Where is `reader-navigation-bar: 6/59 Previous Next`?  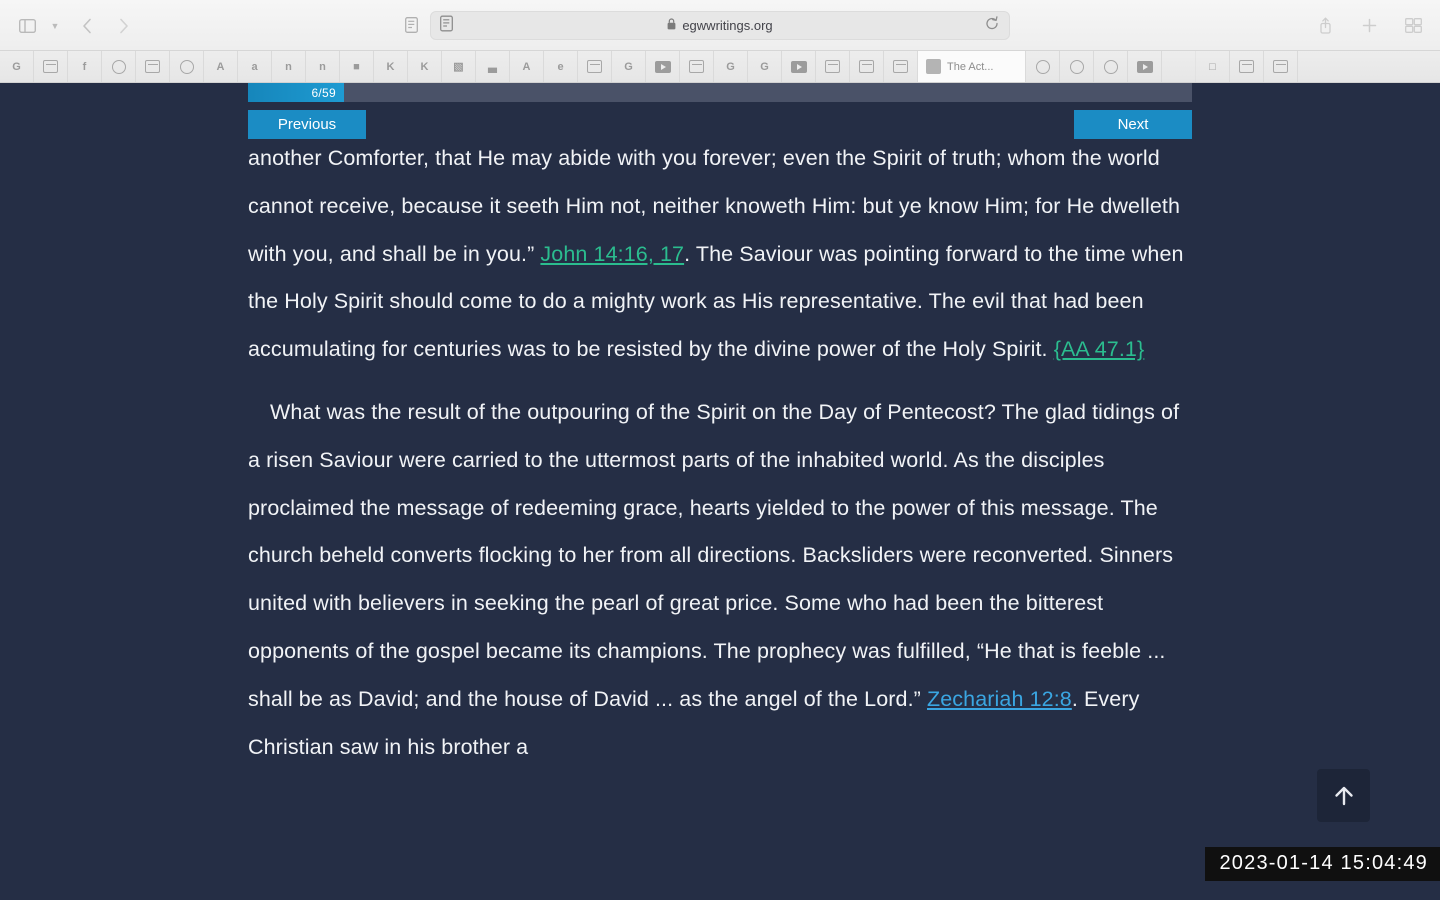 reader-navigation-bar: 6/59 Previous Next is located at coordinates (720, 111).